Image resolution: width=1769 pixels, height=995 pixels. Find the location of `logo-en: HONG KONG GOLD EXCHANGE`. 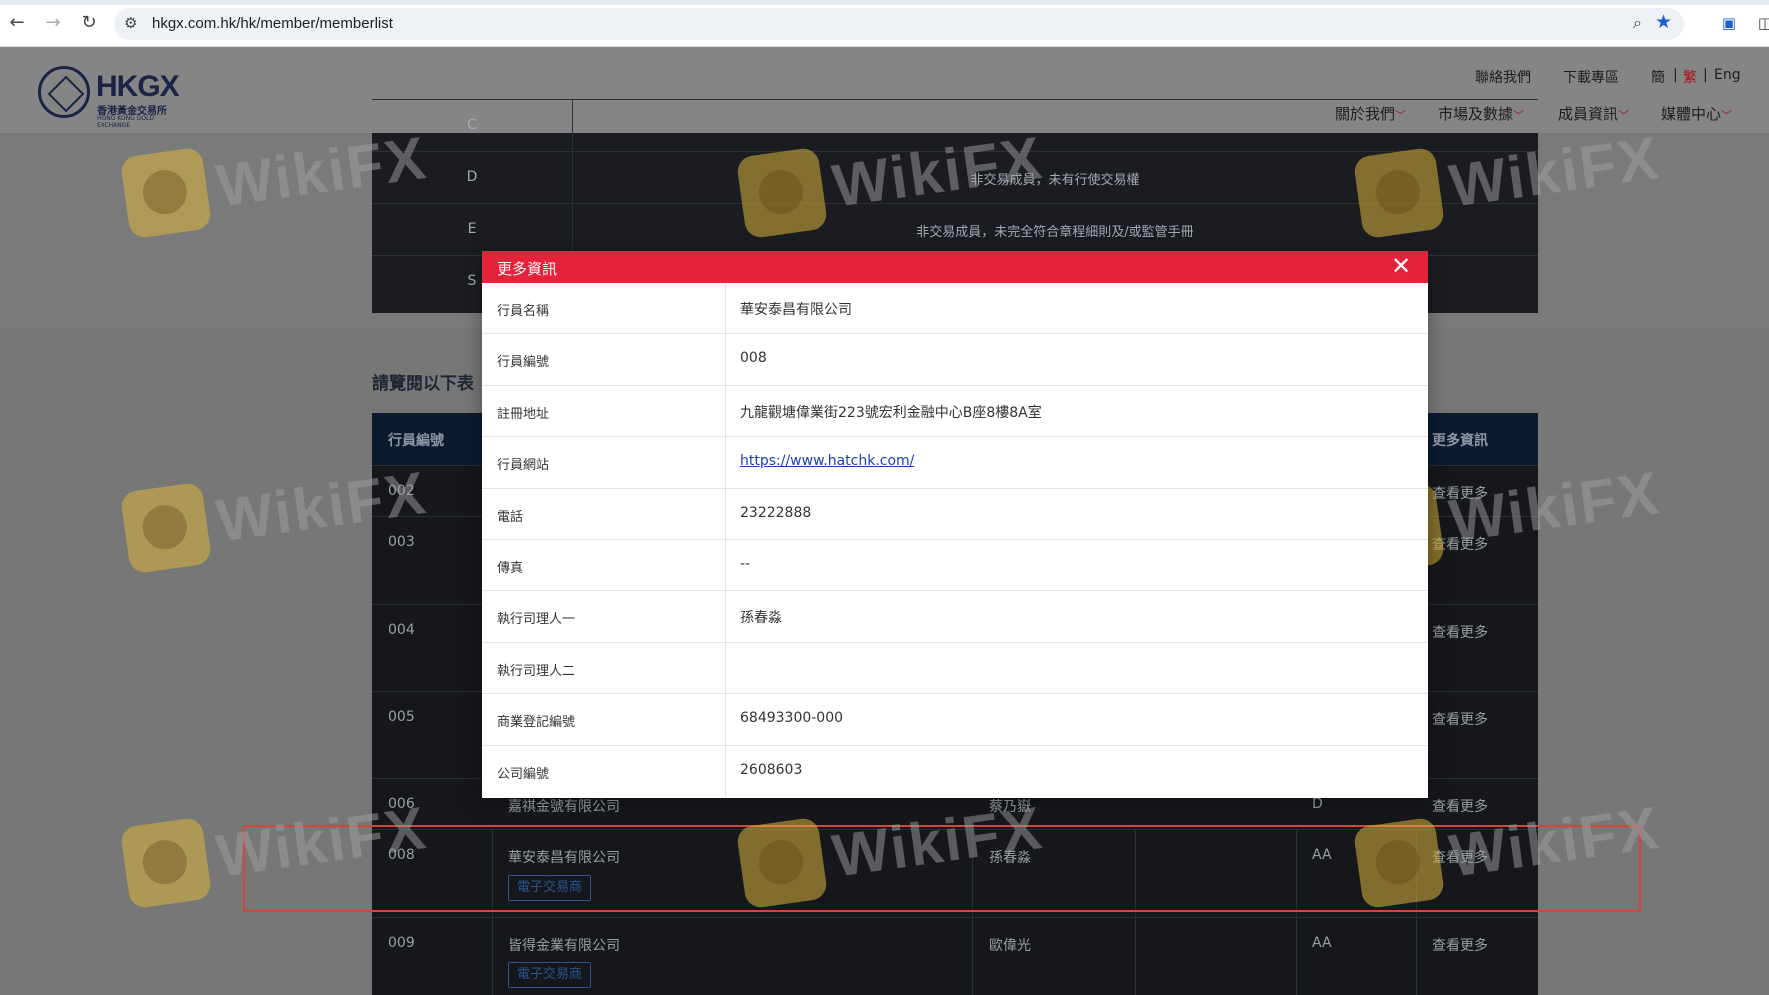

logo-en: HONG KONG GOLD EXCHANGE is located at coordinates (125, 122).